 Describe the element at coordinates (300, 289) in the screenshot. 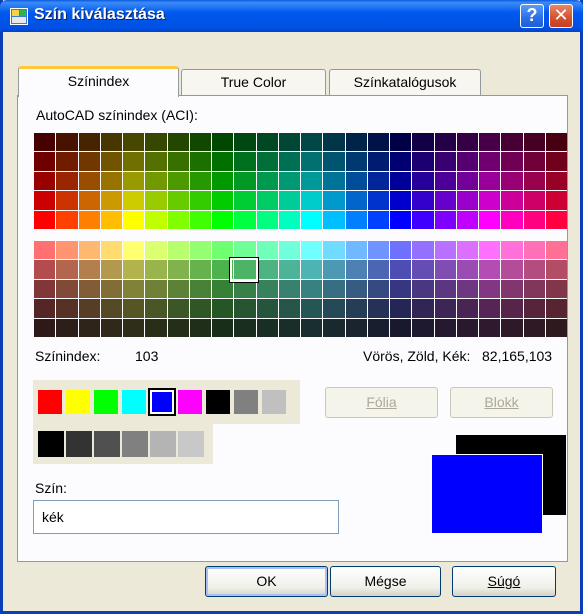

I see `aci-grid-pastel` at that location.